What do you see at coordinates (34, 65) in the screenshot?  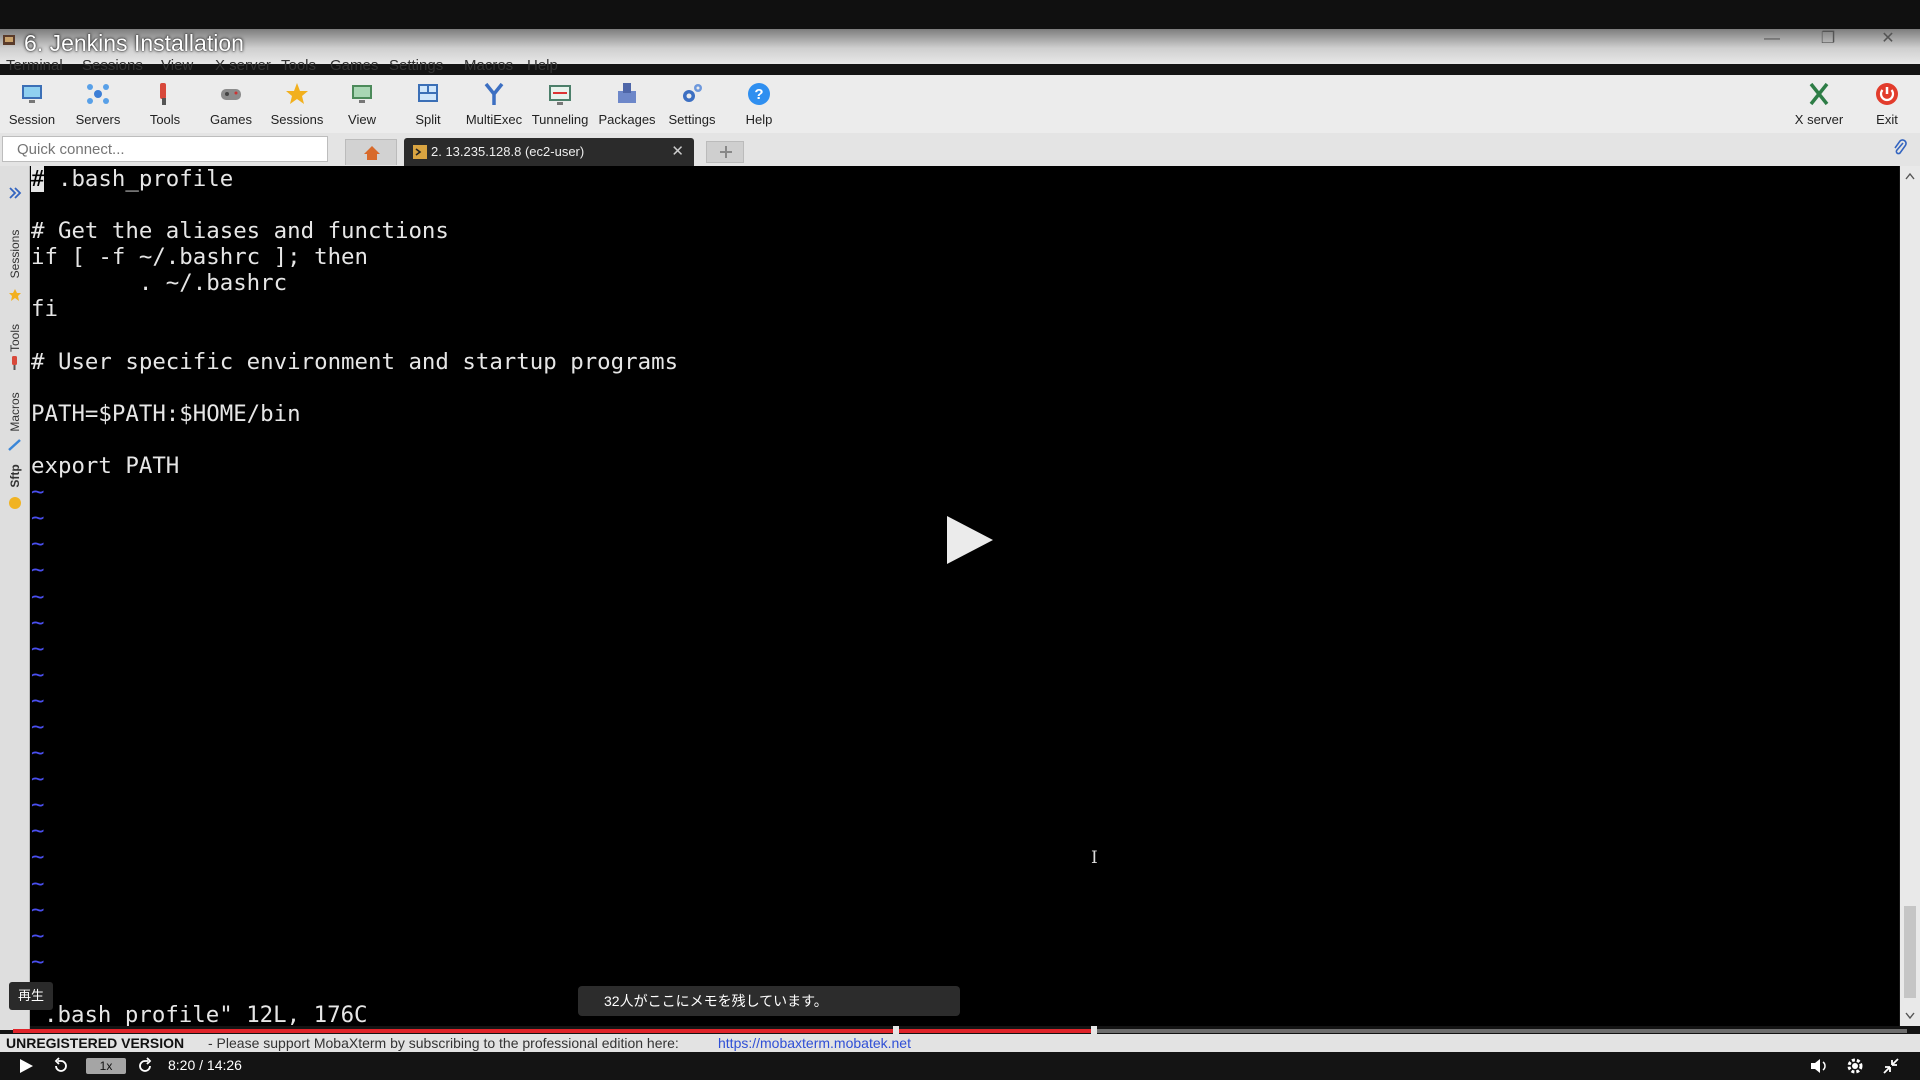 I see `menu-terminal: Terminal` at bounding box center [34, 65].